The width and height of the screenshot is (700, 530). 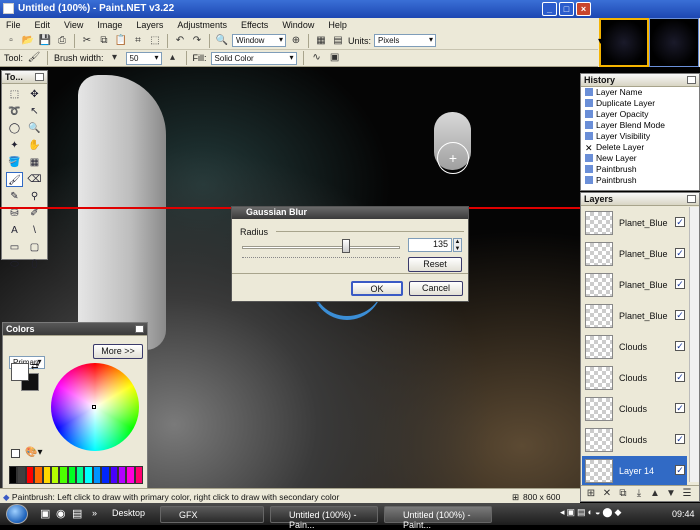 I want to click on save-icon: 💾, so click(x=45, y=41).